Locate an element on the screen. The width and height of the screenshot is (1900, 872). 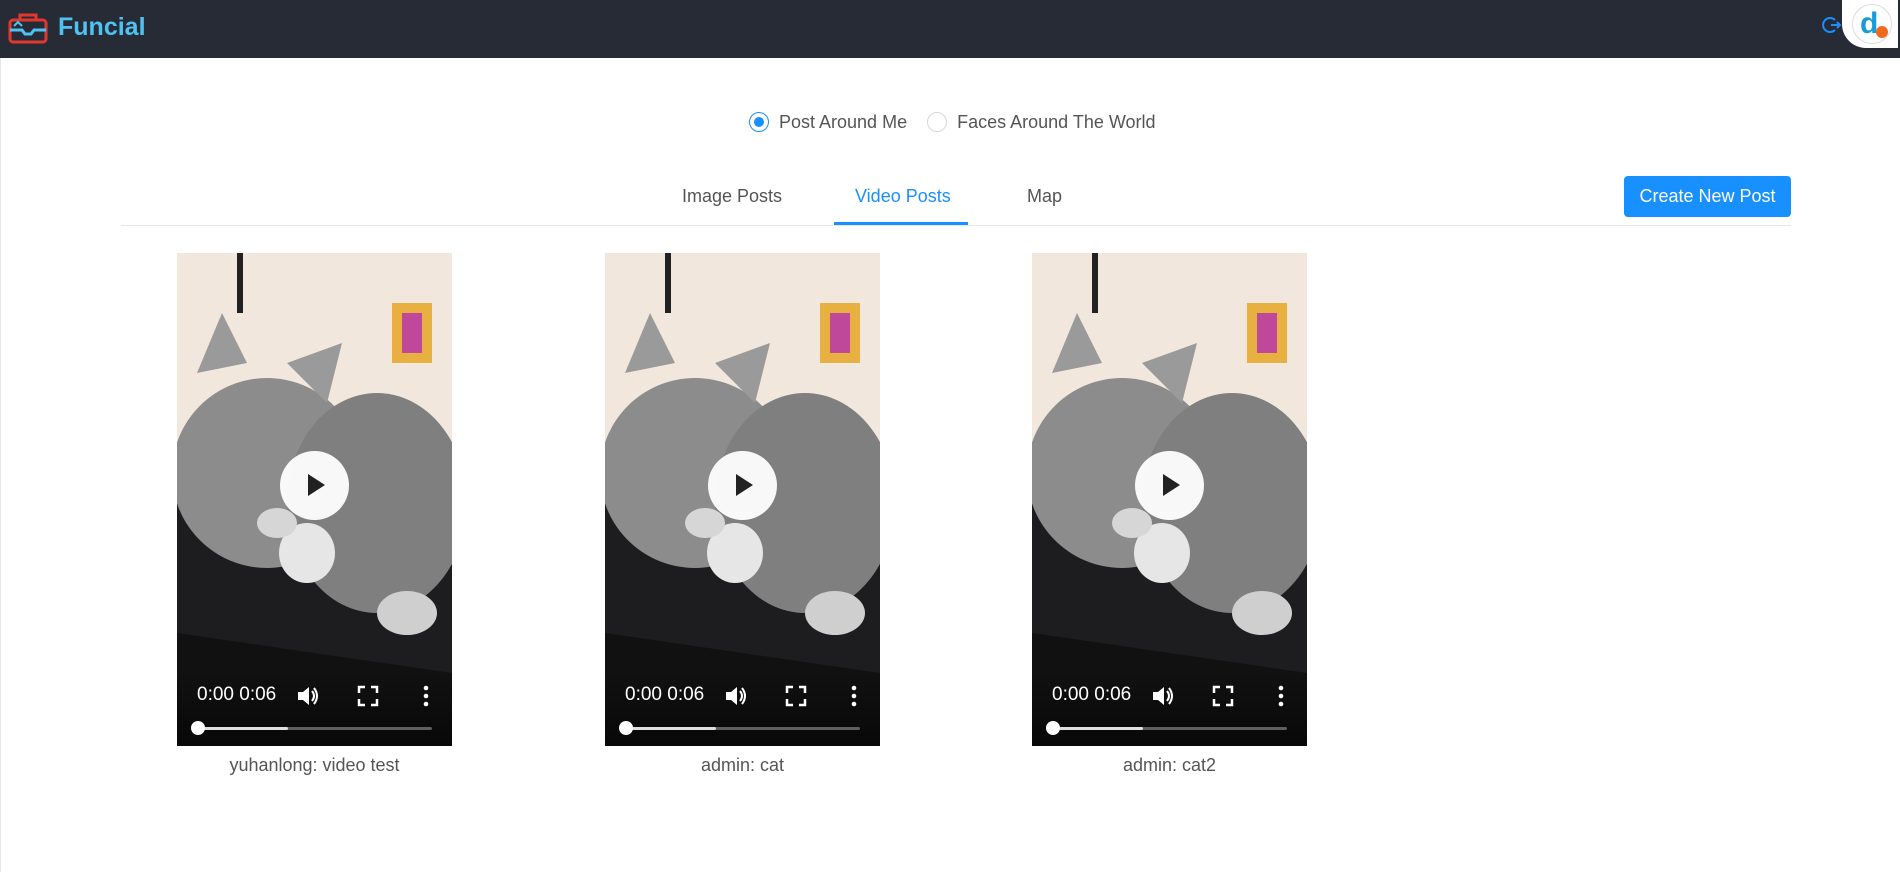
video-caption: yuhanlong: video test is located at coordinates (314, 765).